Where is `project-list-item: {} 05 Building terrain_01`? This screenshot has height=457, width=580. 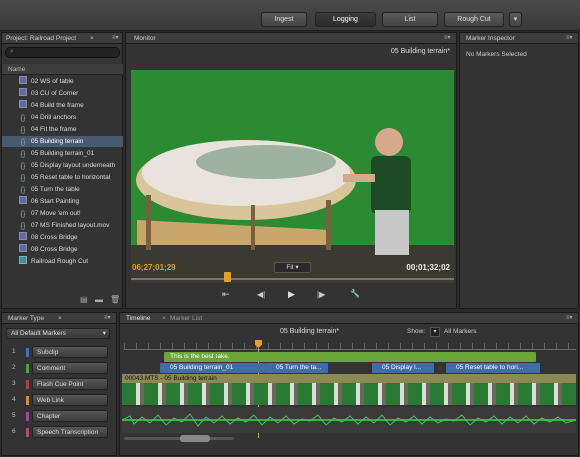 project-list-item: {} 05 Building terrain_01 is located at coordinates (62, 153).